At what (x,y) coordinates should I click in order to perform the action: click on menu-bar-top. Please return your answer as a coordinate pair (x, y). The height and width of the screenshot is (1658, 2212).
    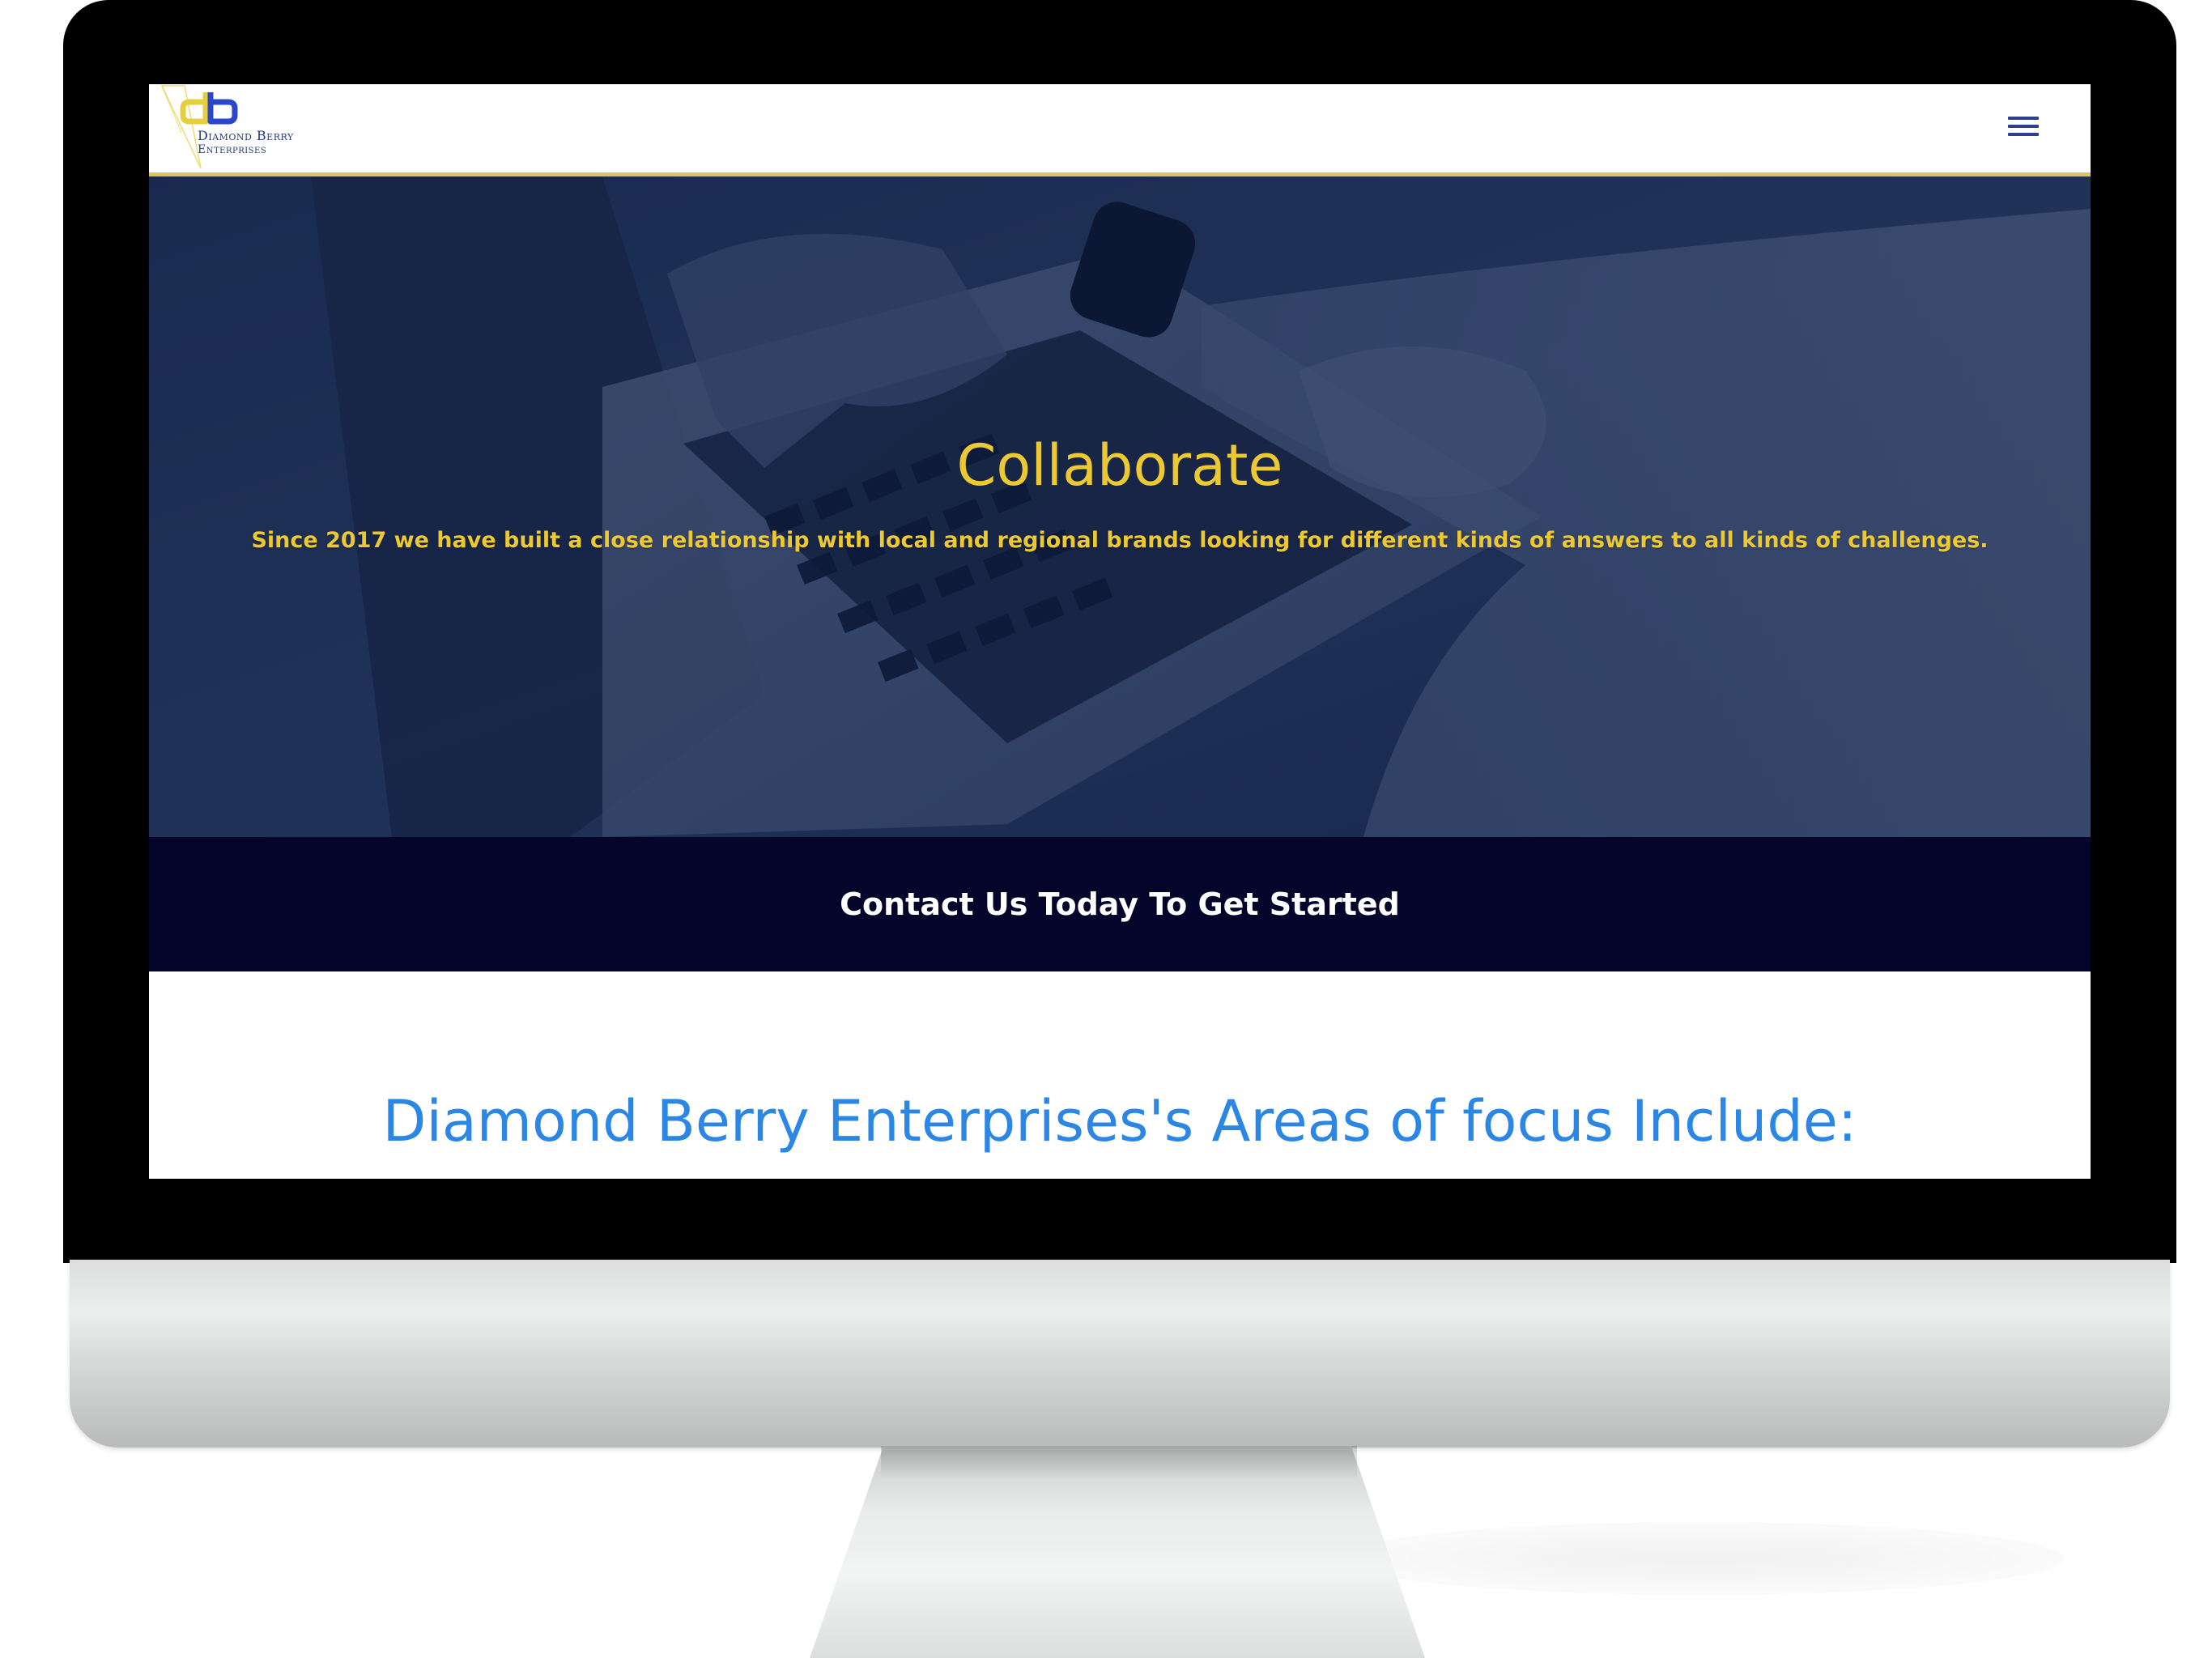
    Looking at the image, I should click on (2024, 118).